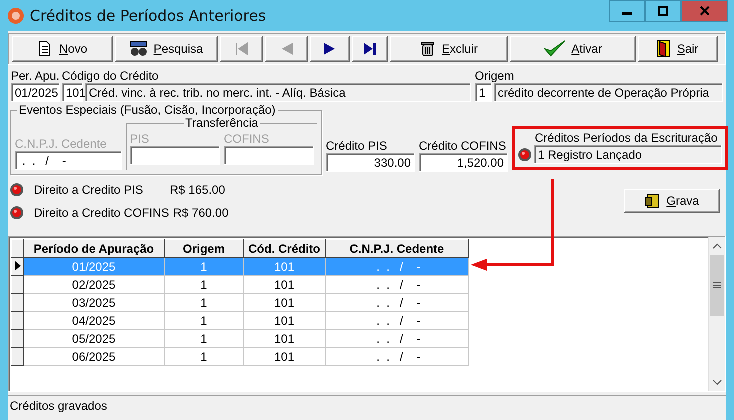  I want to click on close-icon, so click(705, 11).